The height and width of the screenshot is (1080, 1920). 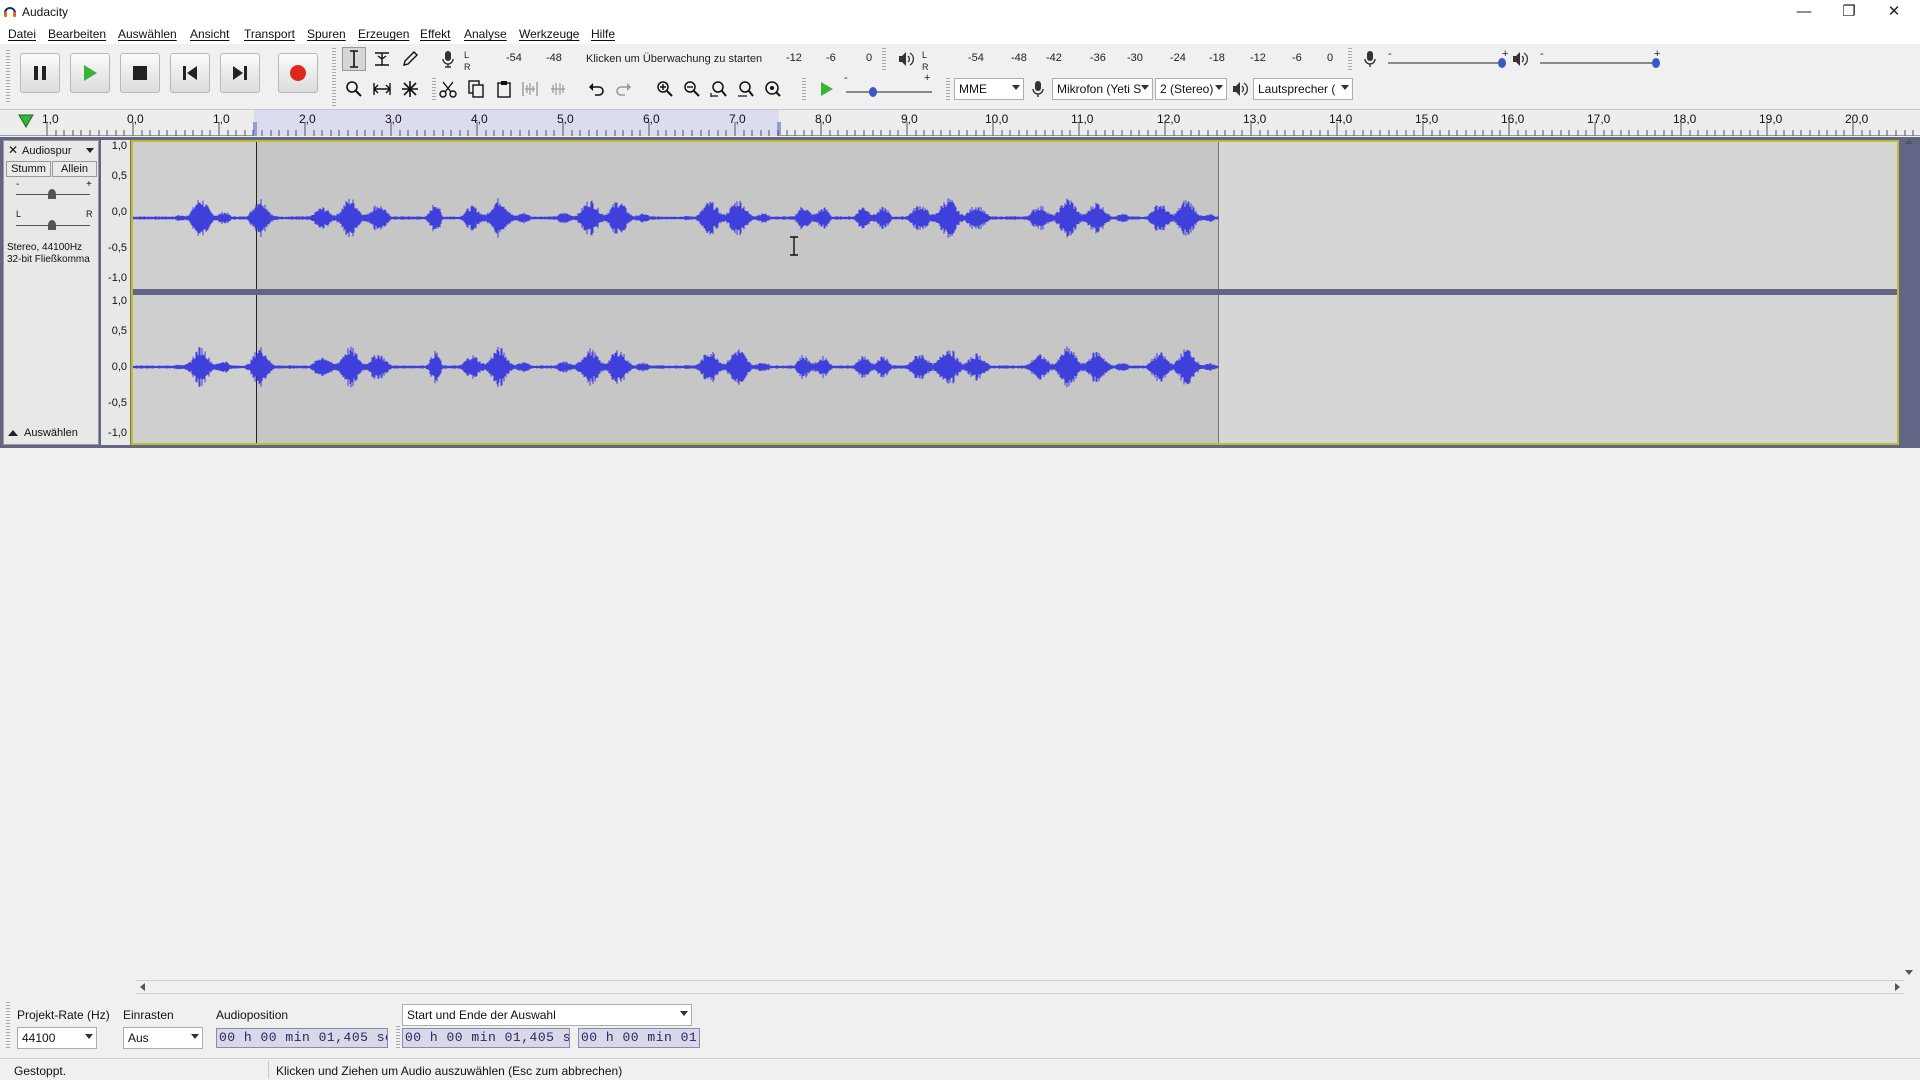 I want to click on zoom-in-button, so click(x=665, y=89).